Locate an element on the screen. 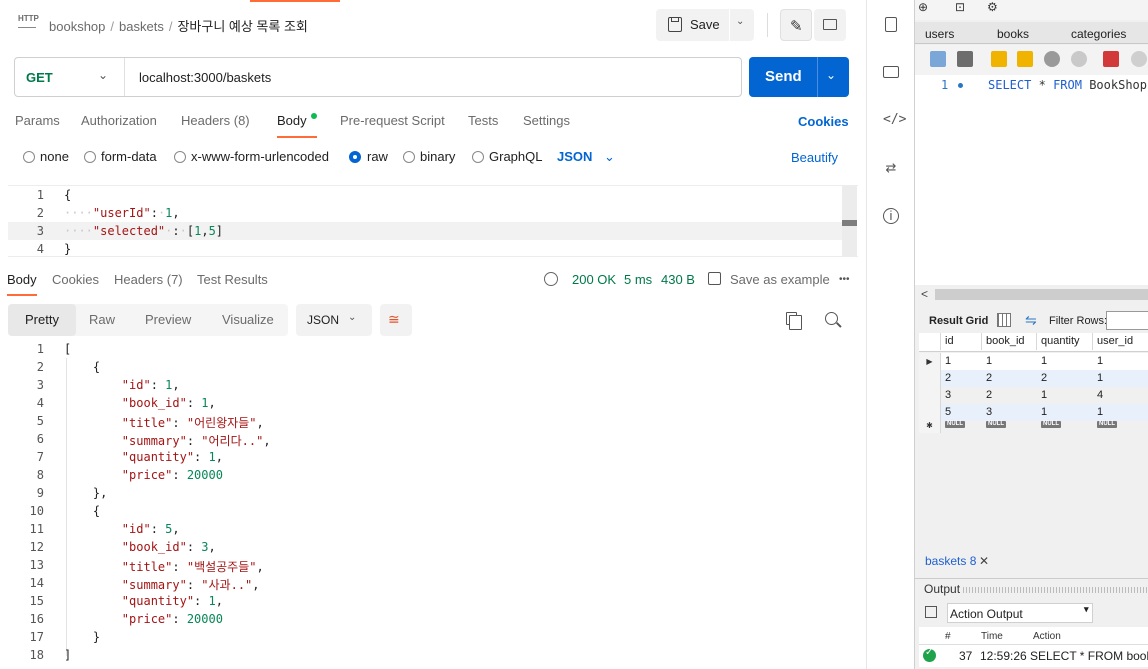 This screenshot has width=1148, height=669. tab-settings: Settings is located at coordinates (546, 120).